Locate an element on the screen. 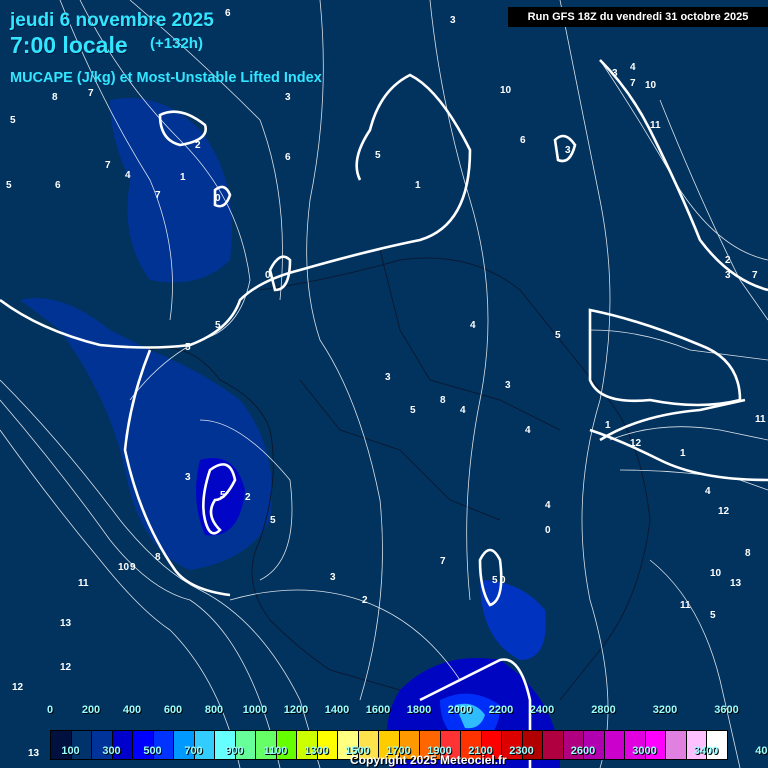  colorbar-top-label: 2200 is located at coordinates (501, 710).